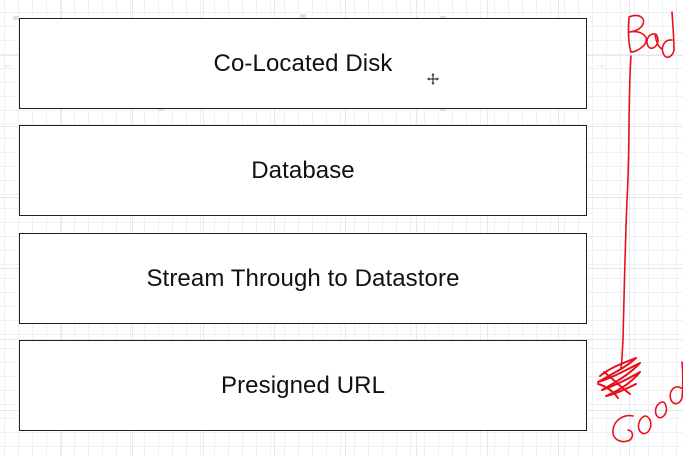 The height and width of the screenshot is (456, 683). Describe the element at coordinates (619, 378) in the screenshot. I see `annotation-scribble-mark` at that location.